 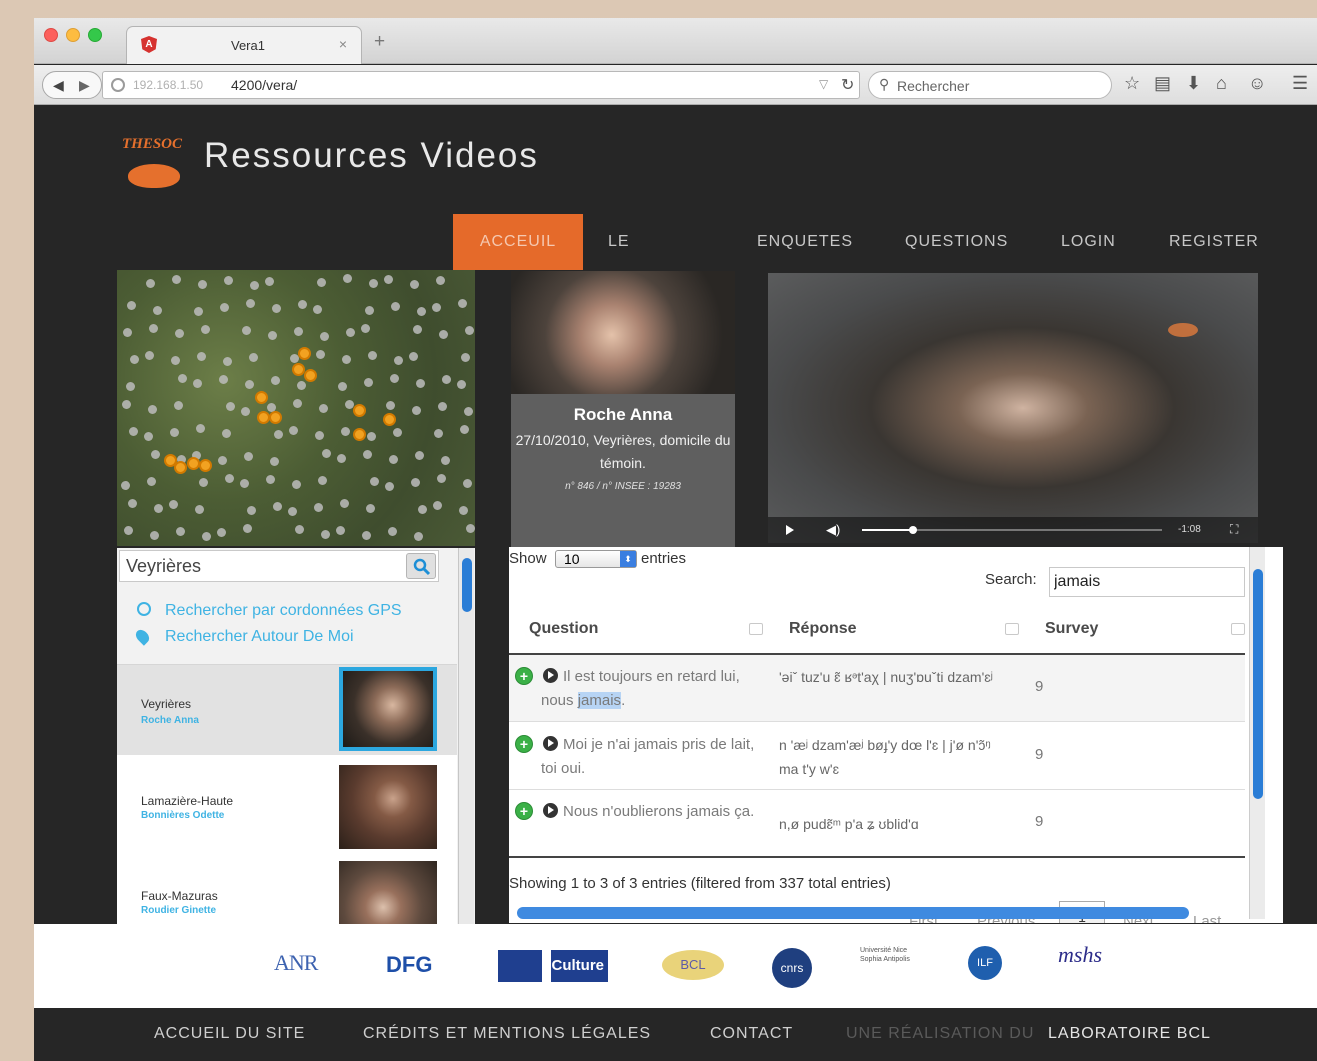 I want to click on bcl-logo: BCL, so click(x=693, y=965).